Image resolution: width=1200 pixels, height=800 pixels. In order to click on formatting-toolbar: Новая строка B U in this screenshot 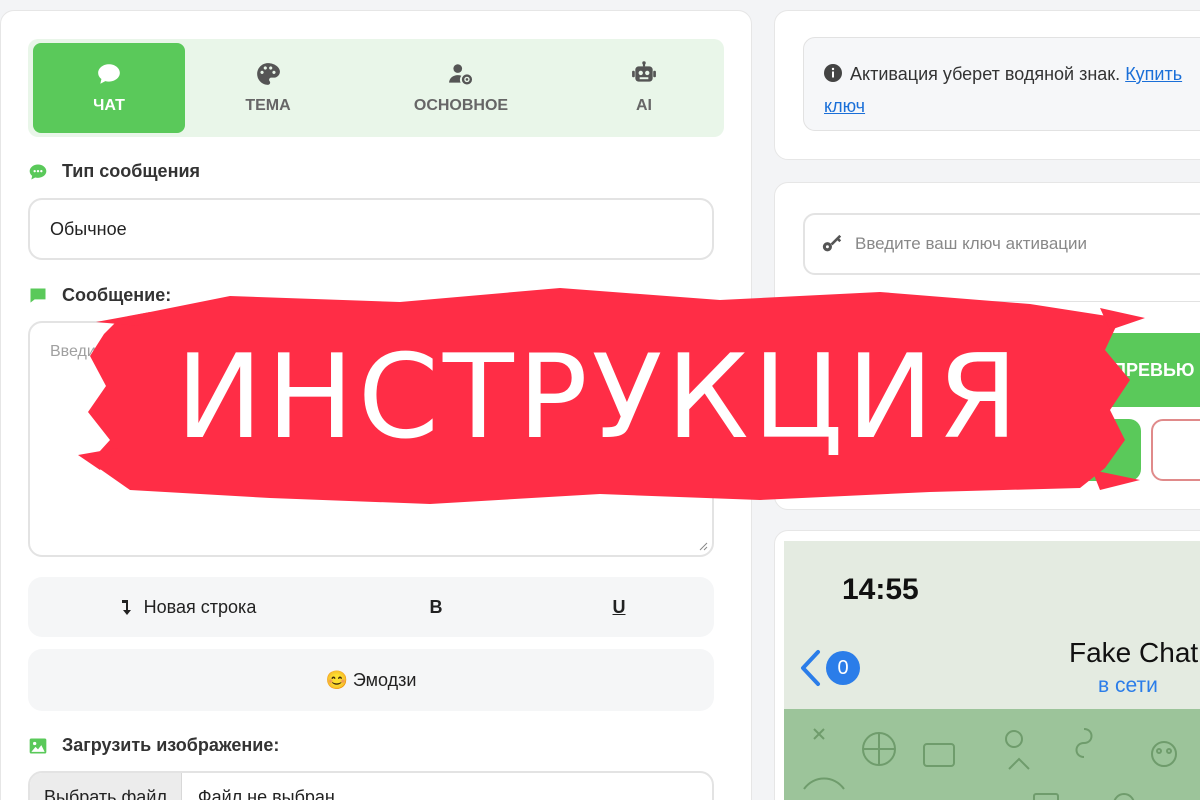, I will do `click(371, 607)`.